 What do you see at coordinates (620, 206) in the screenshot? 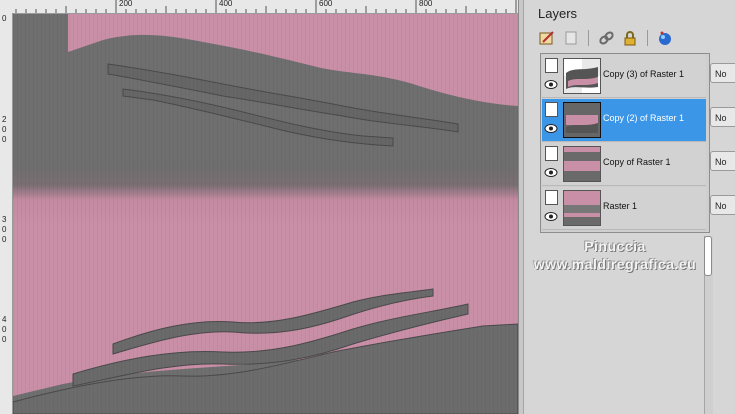
I see `layer-name: Raster 1` at bounding box center [620, 206].